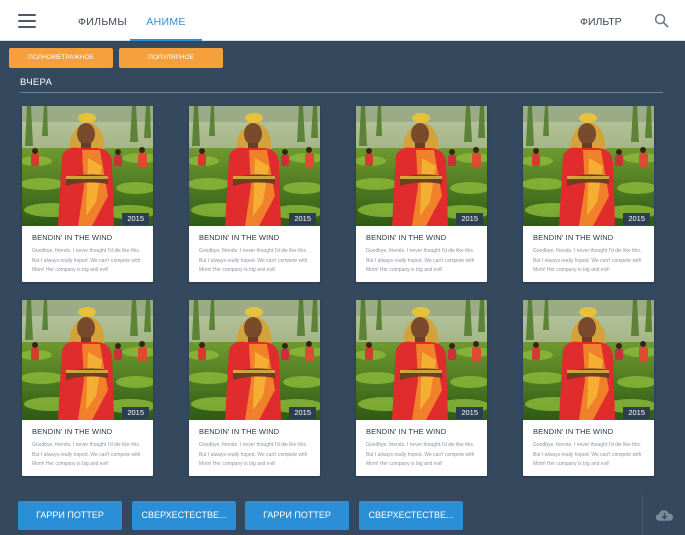 The width and height of the screenshot is (685, 535). What do you see at coordinates (661, 20) in the screenshot?
I see `search-icon` at bounding box center [661, 20].